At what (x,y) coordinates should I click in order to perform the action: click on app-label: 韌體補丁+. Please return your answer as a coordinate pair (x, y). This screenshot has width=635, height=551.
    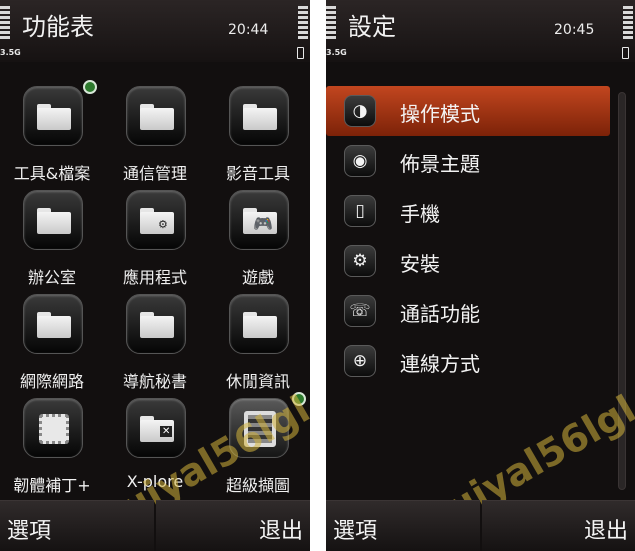
    Looking at the image, I should click on (52, 485).